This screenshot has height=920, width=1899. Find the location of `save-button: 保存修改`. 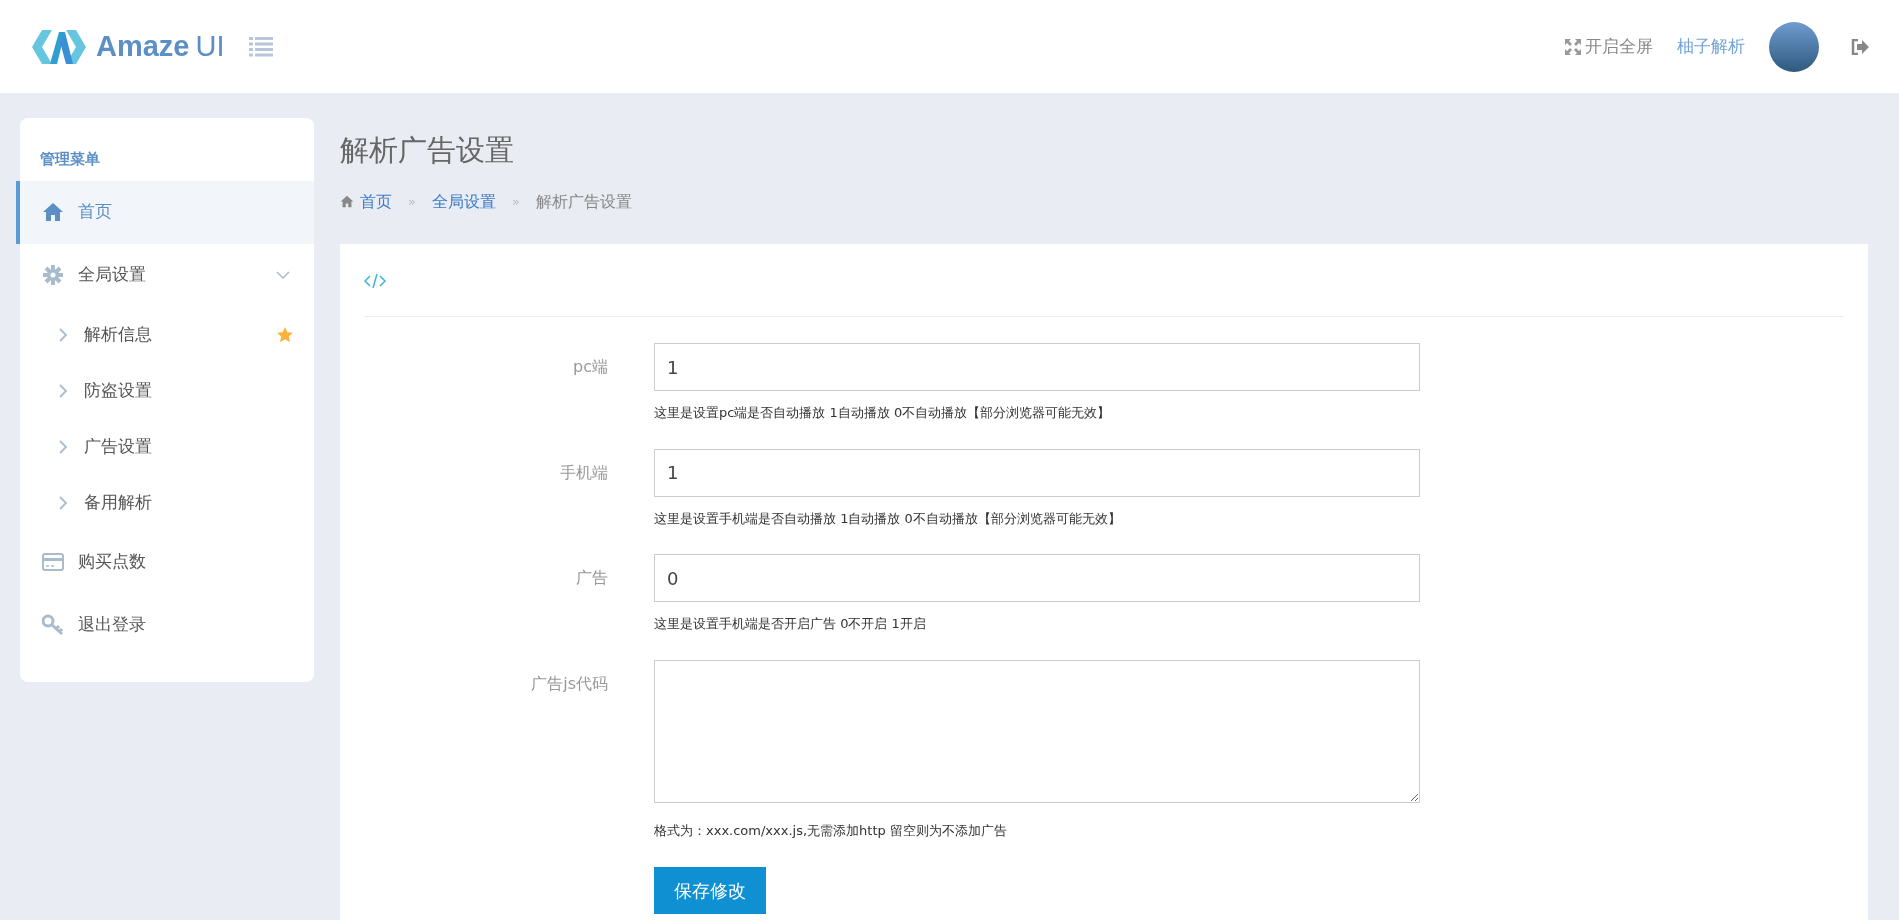

save-button: 保存修改 is located at coordinates (710, 890).